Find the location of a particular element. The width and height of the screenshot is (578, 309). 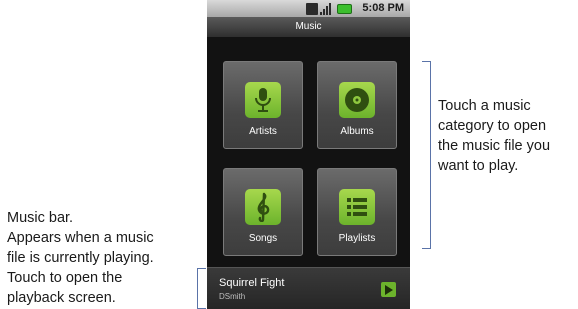

songs-tile: Songs is located at coordinates (263, 212).